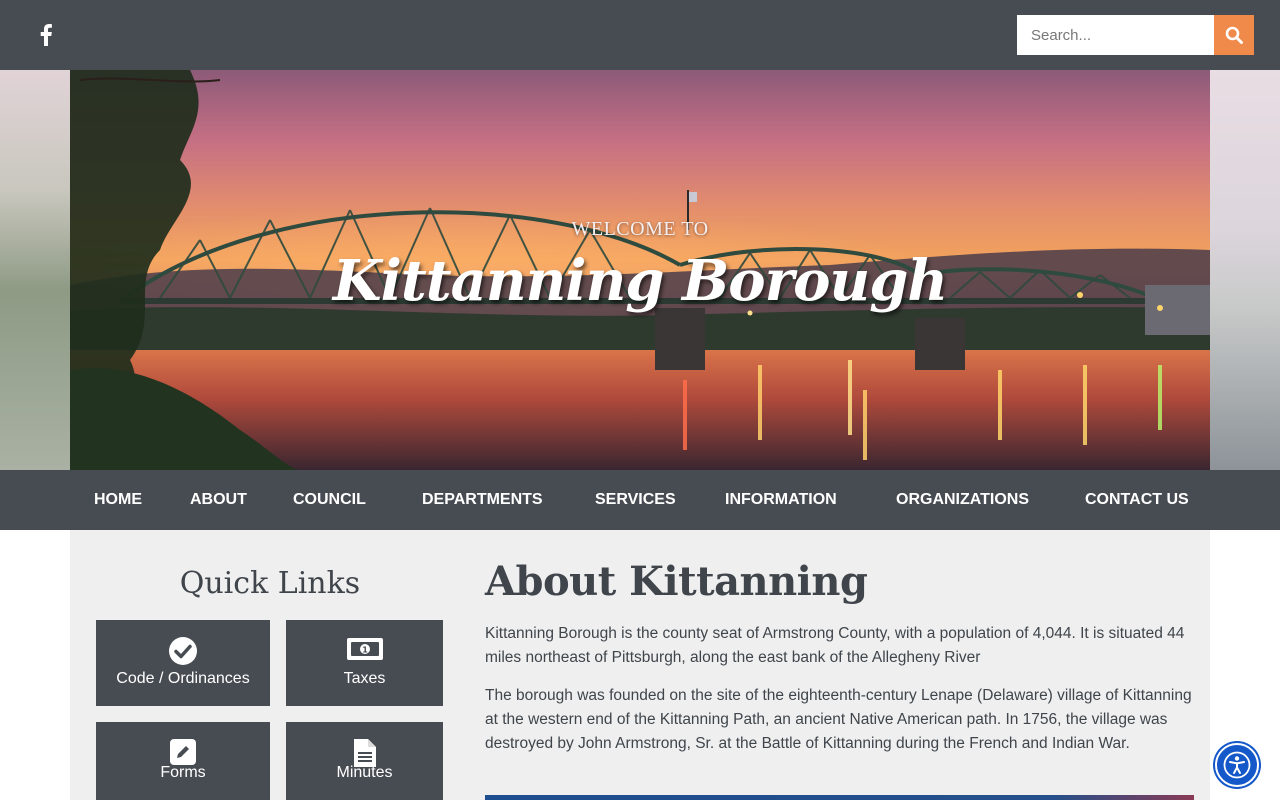  I want to click on quick-link-forms: Forms, so click(183, 761).